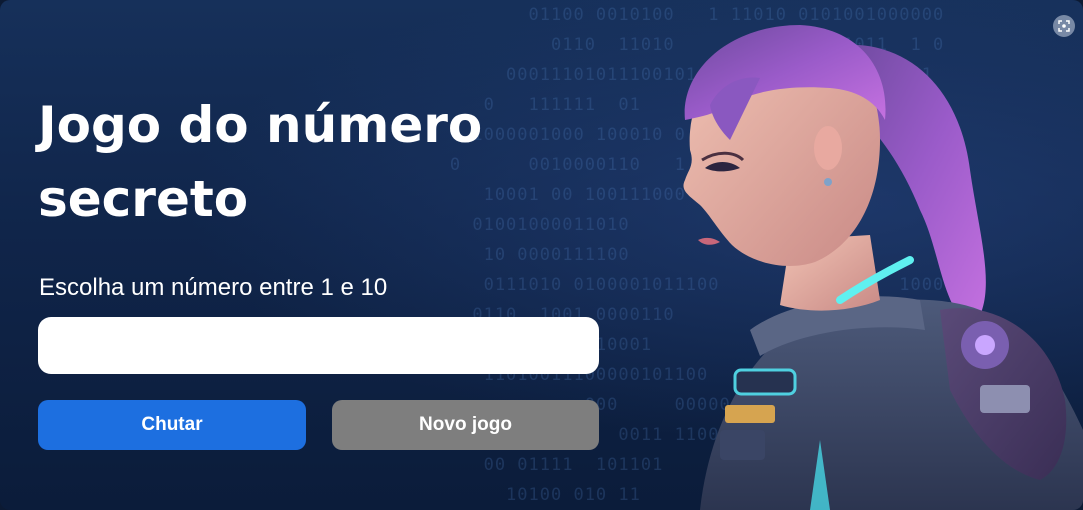 This screenshot has height=510, width=1083. What do you see at coordinates (1064, 26) in the screenshot?
I see `fullscreen-icon` at bounding box center [1064, 26].